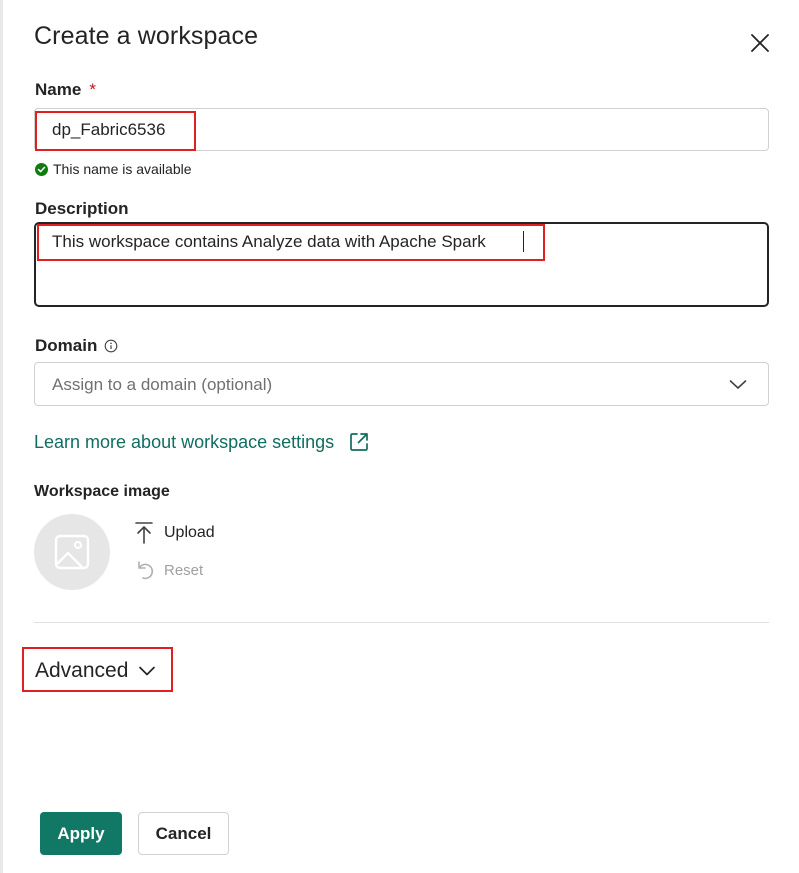  Describe the element at coordinates (162, 384) in the screenshot. I see `domain-placeholder: Assign to a domain (optional)` at that location.